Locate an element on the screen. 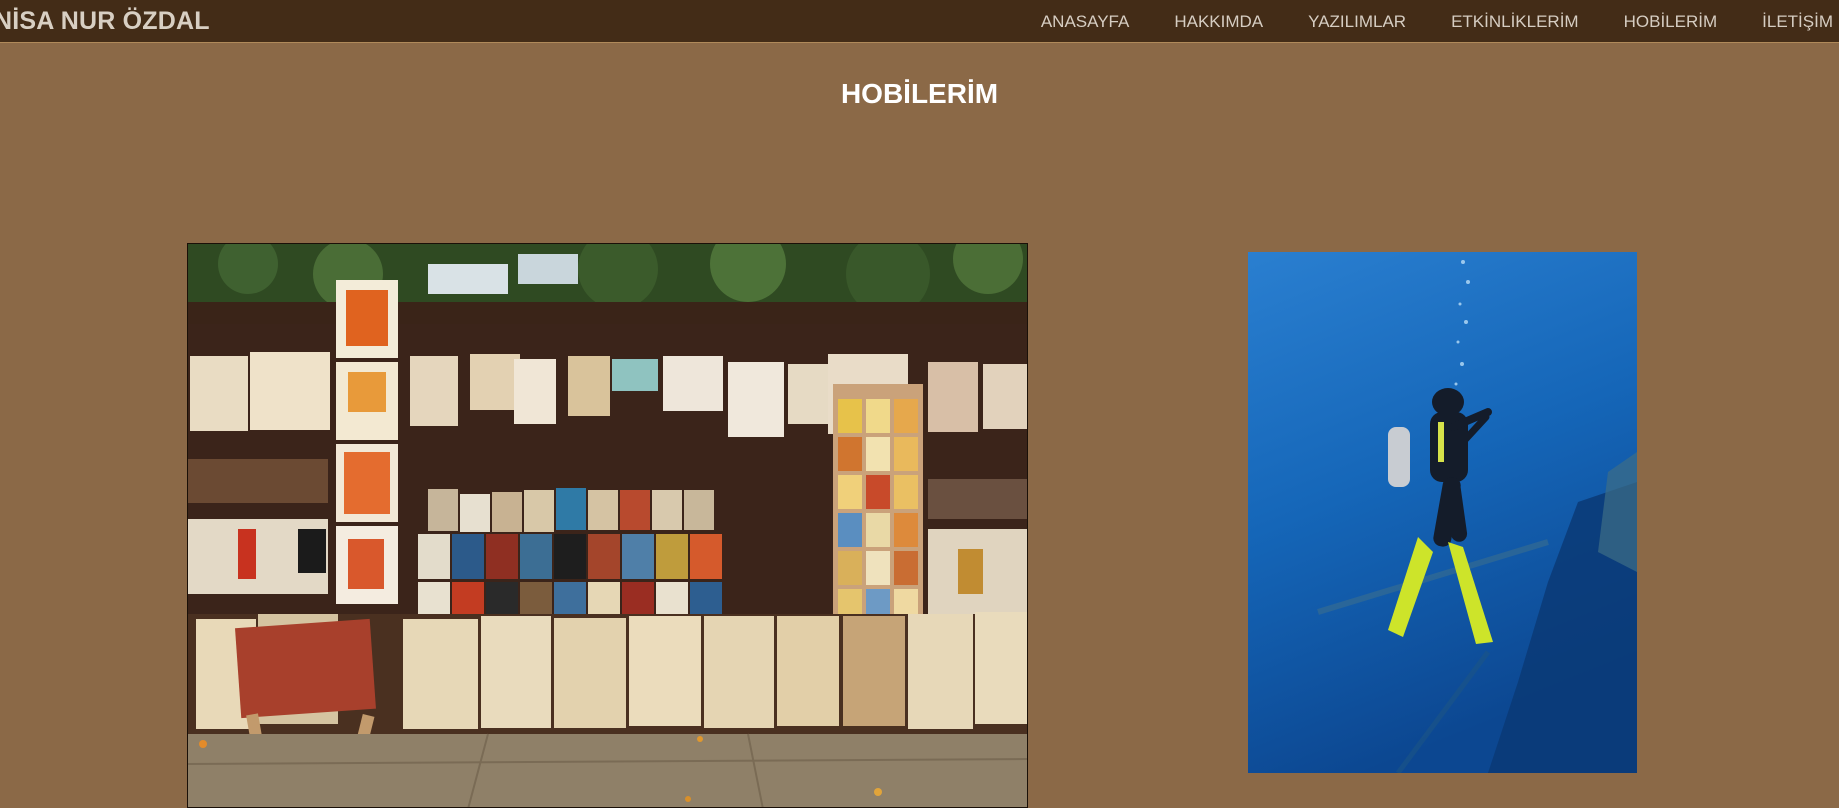 The width and height of the screenshot is (1839, 808). nav-link-hakkimda: HAKKIMDA is located at coordinates (1218, 22).